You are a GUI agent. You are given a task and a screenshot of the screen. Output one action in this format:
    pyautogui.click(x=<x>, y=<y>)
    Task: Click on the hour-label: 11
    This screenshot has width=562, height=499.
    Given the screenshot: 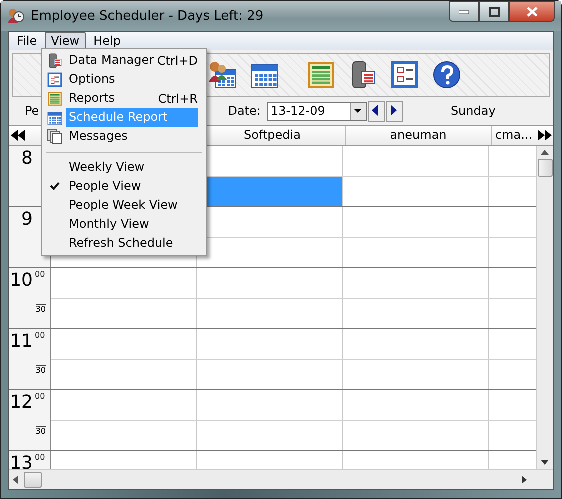 What is the action you would take?
    pyautogui.click(x=21, y=342)
    